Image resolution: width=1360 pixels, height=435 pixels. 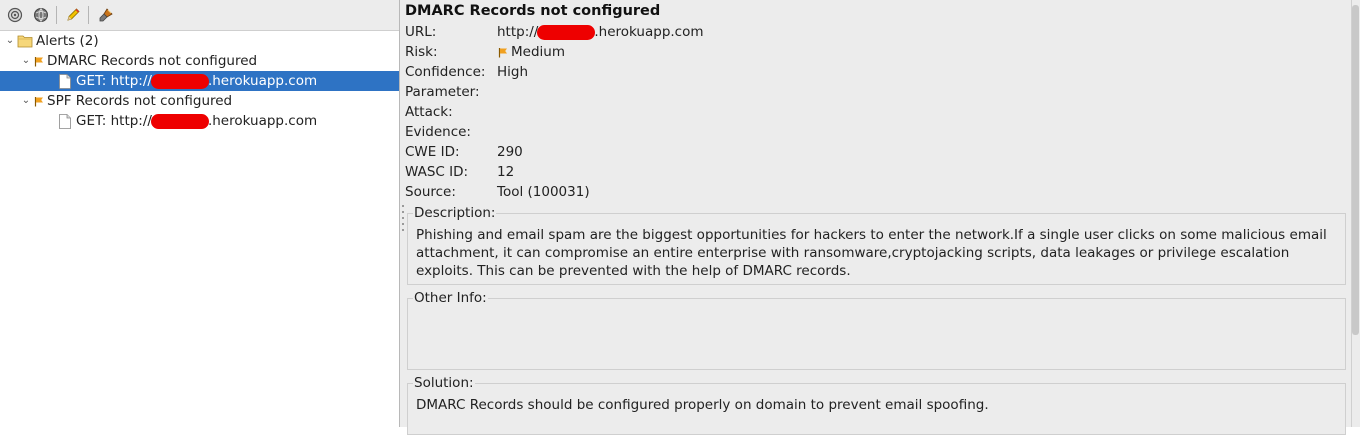 I want to click on tree-root-label: Alerts (2), so click(x=67, y=41).